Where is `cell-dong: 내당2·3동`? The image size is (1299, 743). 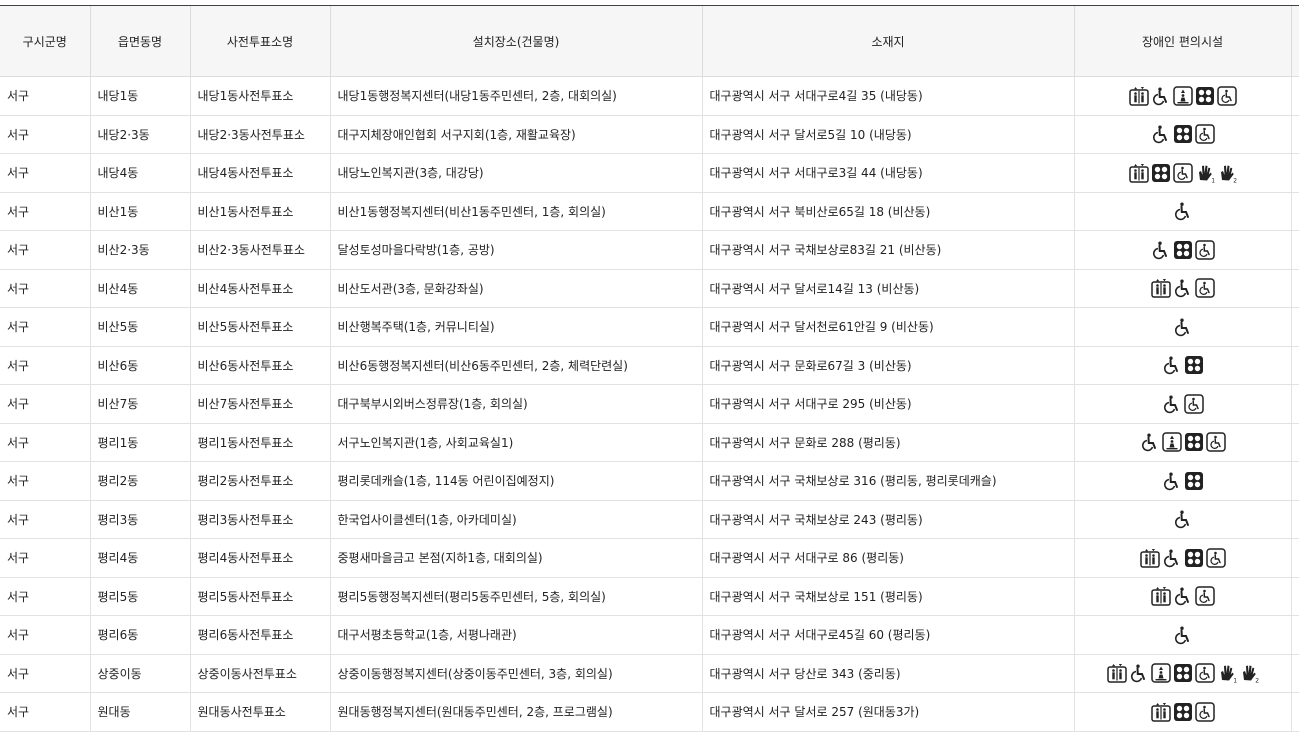 cell-dong: 내당2·3동 is located at coordinates (140, 134).